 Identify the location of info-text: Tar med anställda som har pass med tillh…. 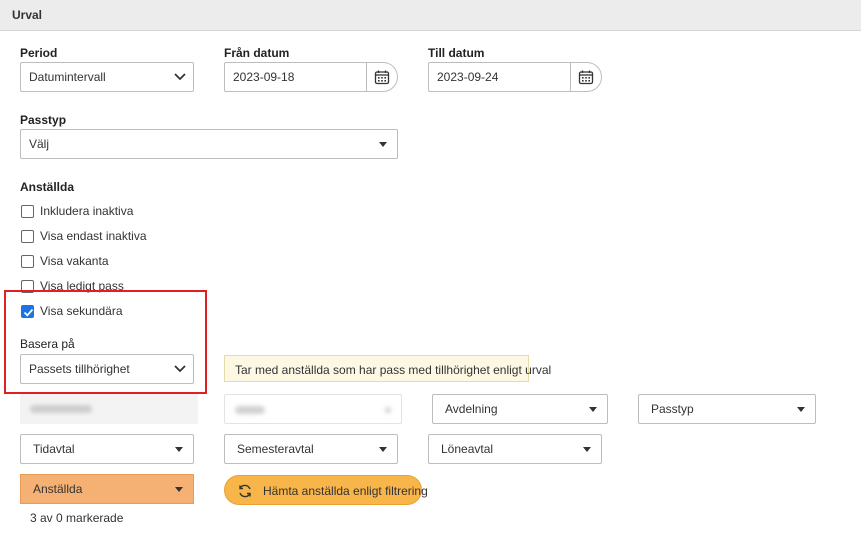
(393, 370).